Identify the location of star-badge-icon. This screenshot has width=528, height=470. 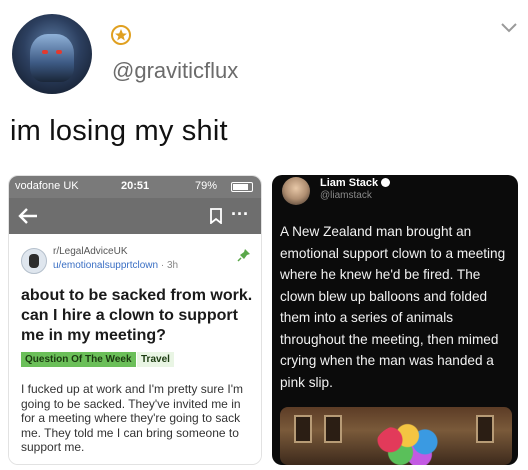
(121, 35).